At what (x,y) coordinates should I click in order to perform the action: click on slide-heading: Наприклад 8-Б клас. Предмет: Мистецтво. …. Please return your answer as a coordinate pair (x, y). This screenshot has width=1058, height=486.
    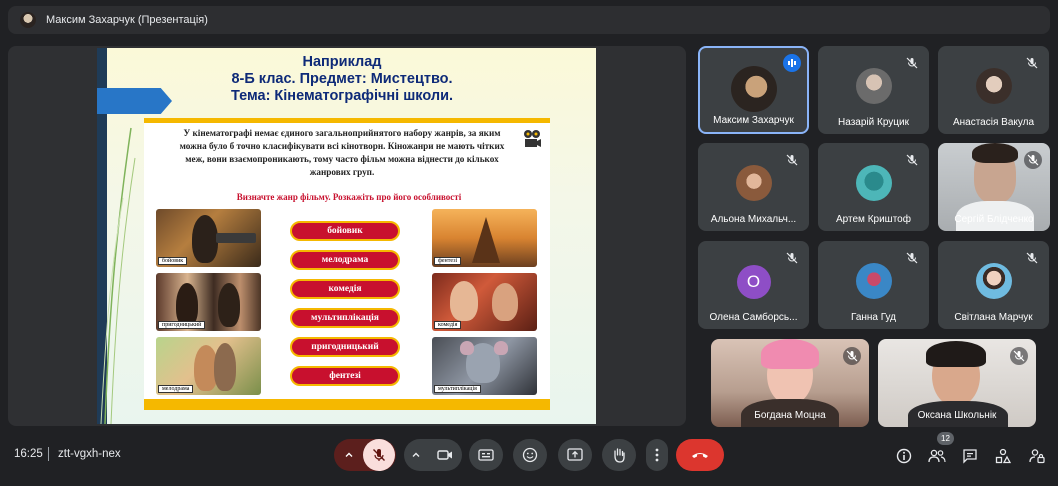
    Looking at the image, I should click on (342, 79).